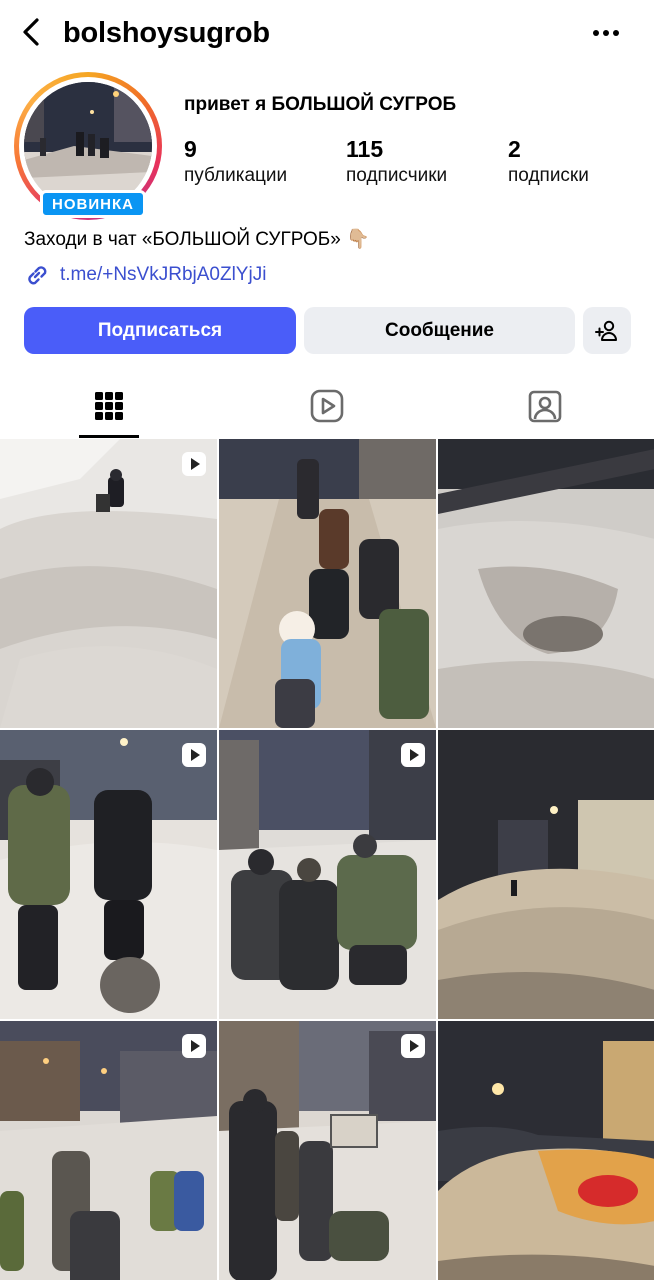 The width and height of the screenshot is (654, 1280). I want to click on back-button, so click(31, 32).